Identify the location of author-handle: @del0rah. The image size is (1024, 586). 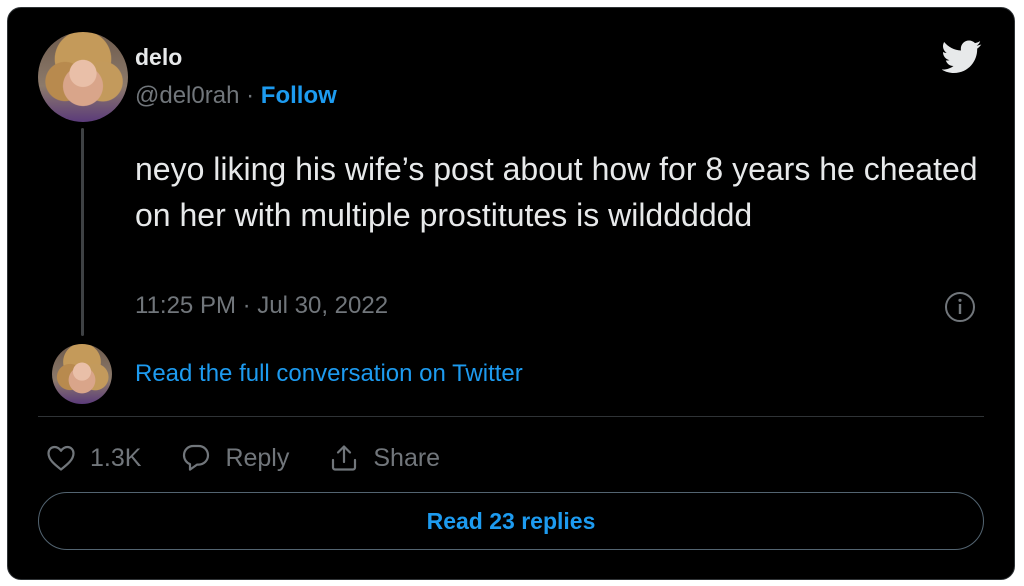
(187, 95).